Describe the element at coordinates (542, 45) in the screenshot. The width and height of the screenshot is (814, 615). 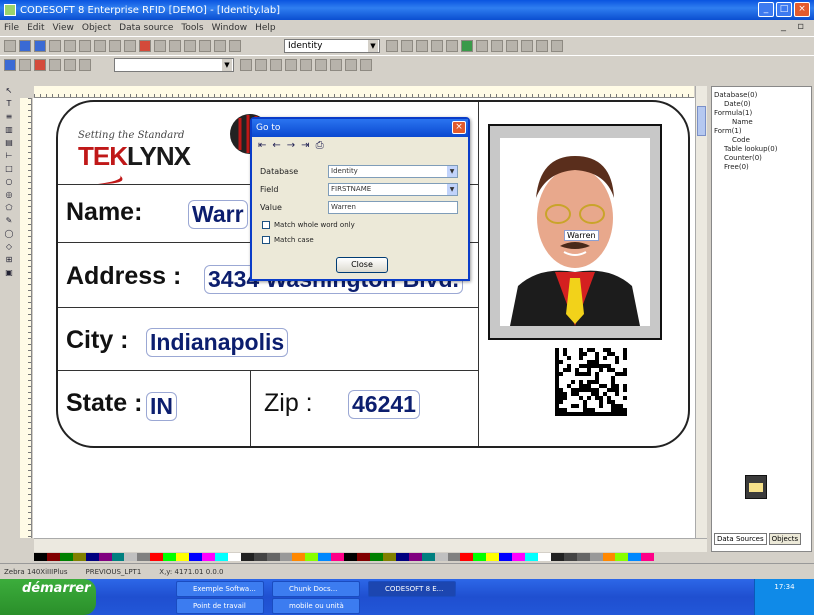
I see `link-icon` at that location.